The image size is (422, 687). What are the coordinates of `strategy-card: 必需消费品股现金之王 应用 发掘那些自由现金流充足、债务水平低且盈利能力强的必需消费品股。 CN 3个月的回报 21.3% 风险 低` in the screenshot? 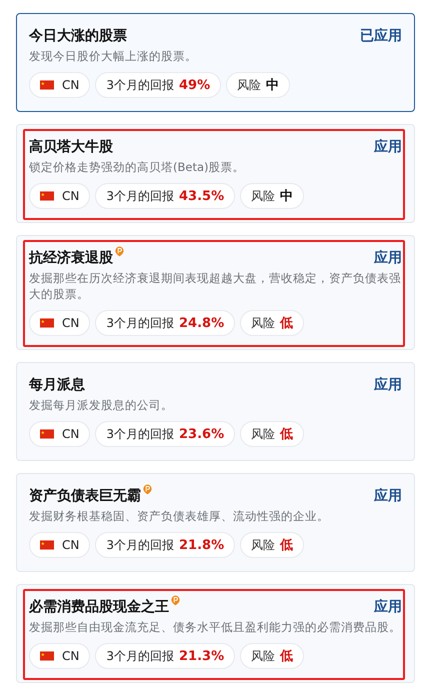 It's located at (215, 633).